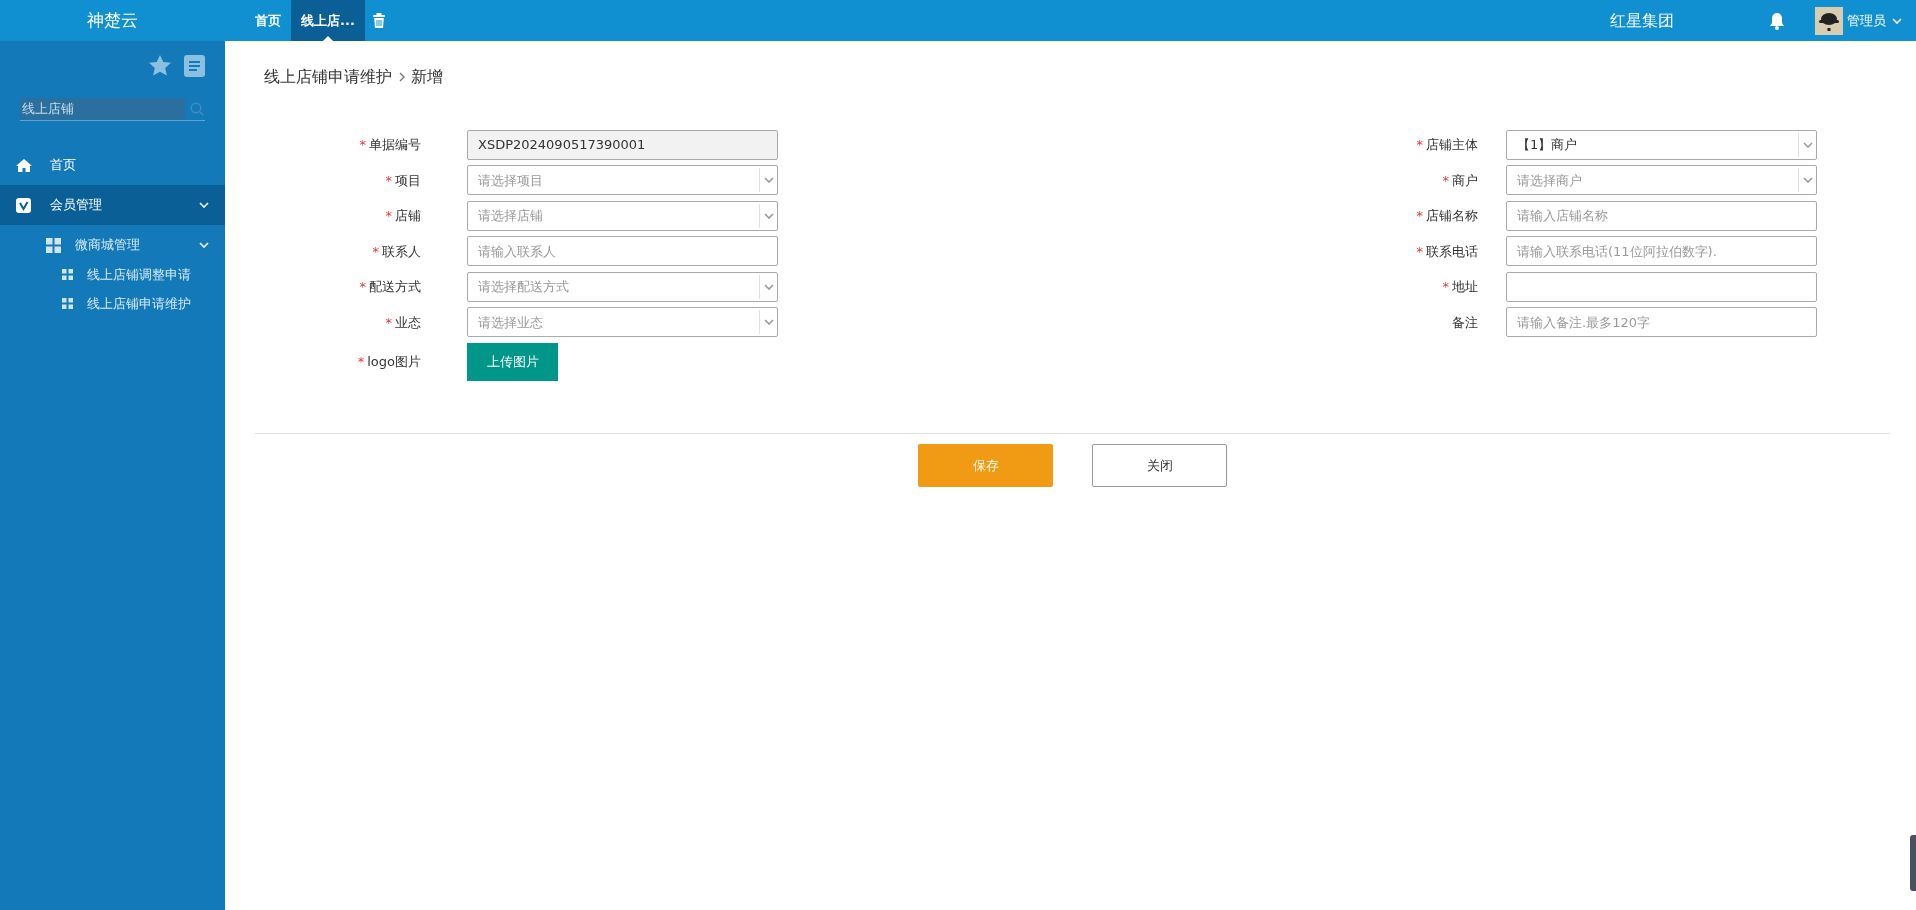 The width and height of the screenshot is (1916, 910). What do you see at coordinates (1661, 251) in the screenshot?
I see `input-field: 请输入联系电话(11位阿拉伯数字).` at bounding box center [1661, 251].